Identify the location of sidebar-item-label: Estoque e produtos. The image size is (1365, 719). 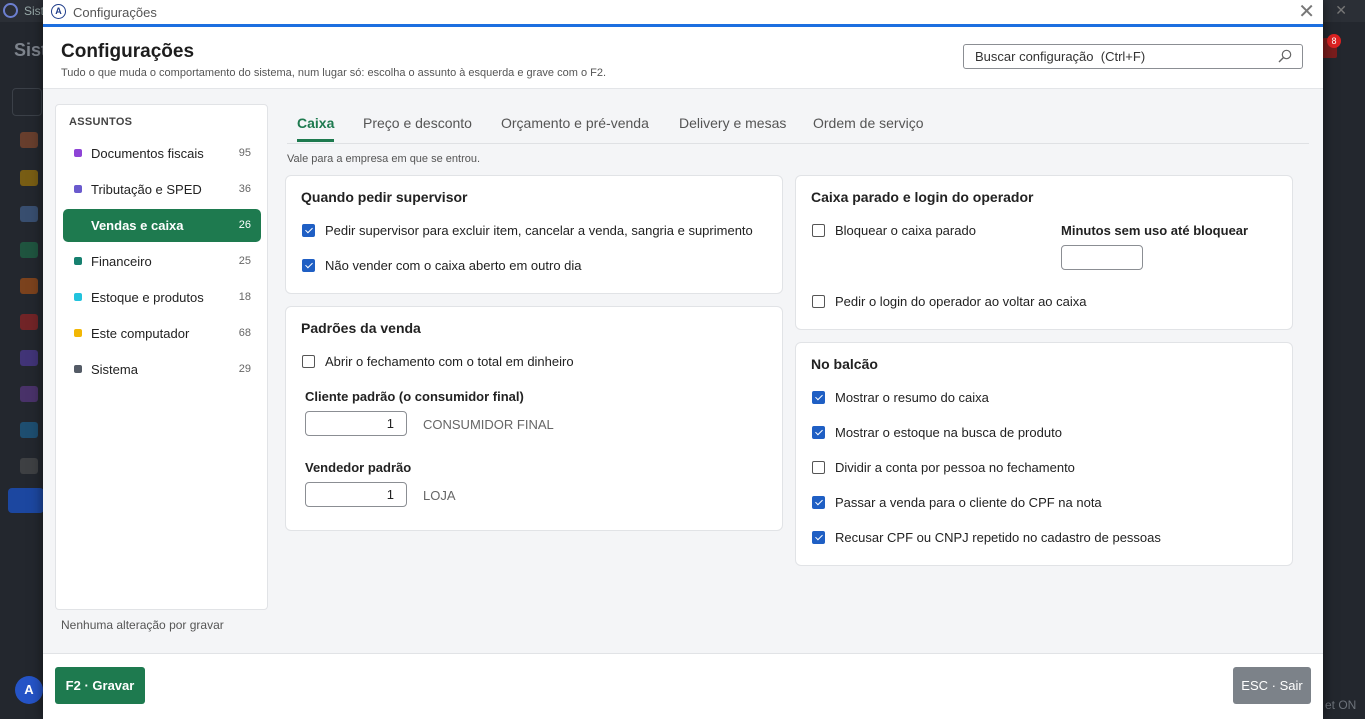
(147, 297).